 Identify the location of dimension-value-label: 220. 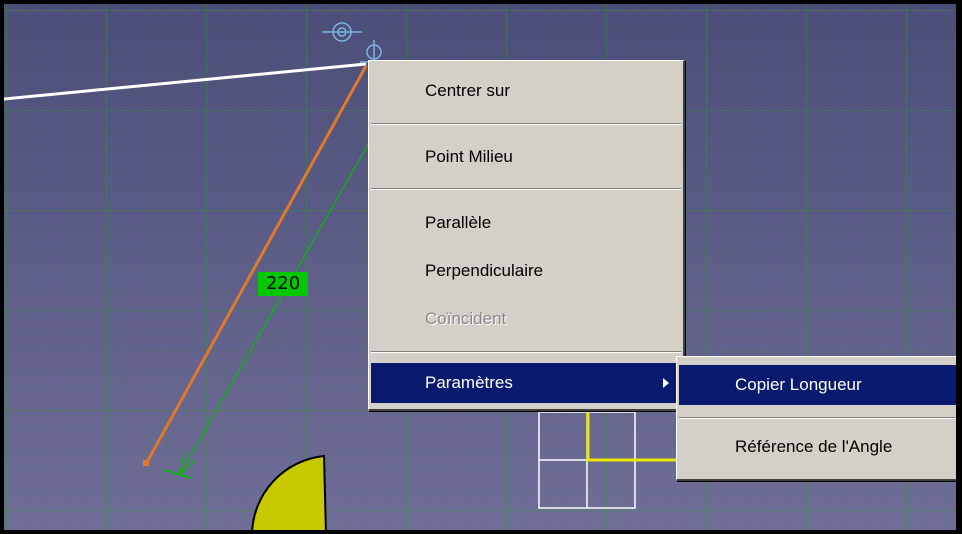
(283, 284).